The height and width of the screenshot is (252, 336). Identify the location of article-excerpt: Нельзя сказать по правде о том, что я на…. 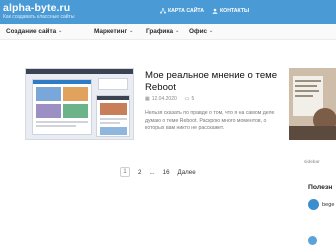
(210, 121).